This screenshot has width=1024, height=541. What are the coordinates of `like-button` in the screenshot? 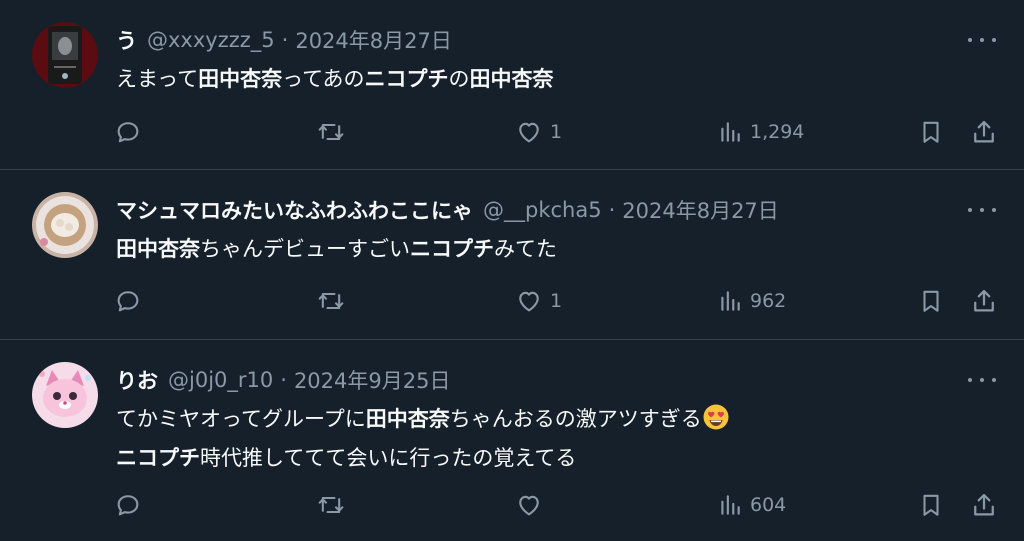 It's located at (532, 505).